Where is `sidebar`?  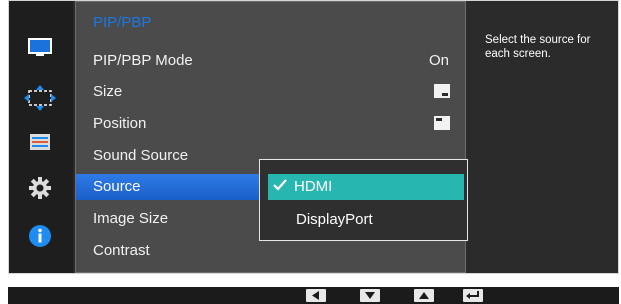 sidebar is located at coordinates (41, 137).